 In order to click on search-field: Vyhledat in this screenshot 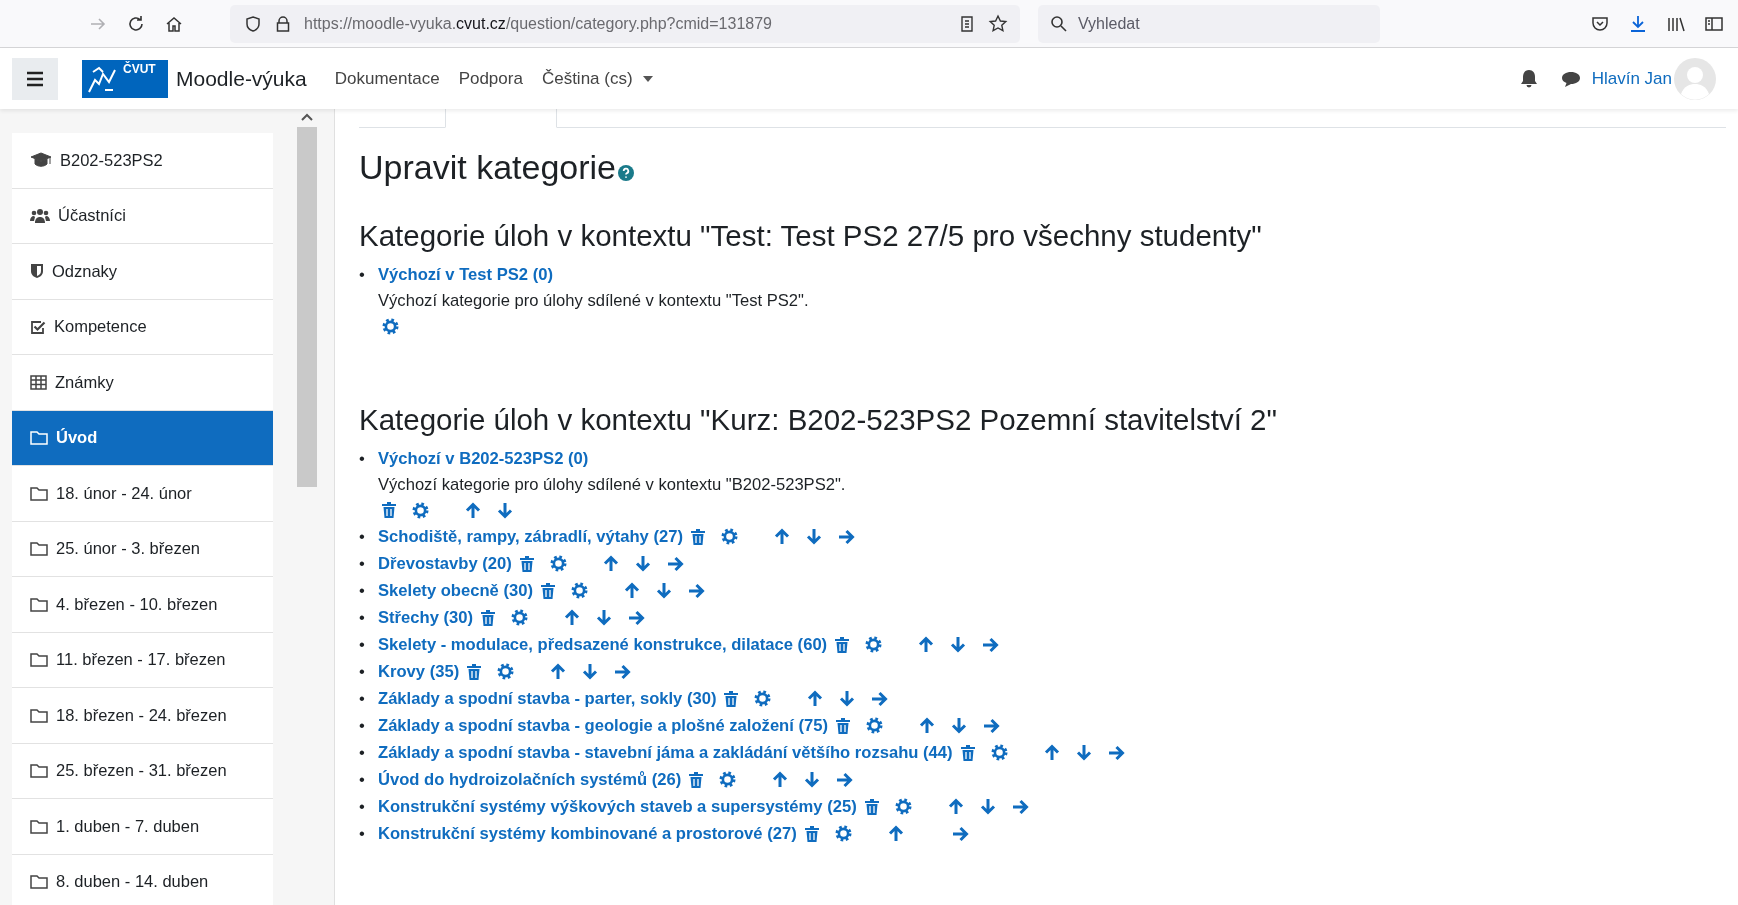, I will do `click(1209, 23)`.